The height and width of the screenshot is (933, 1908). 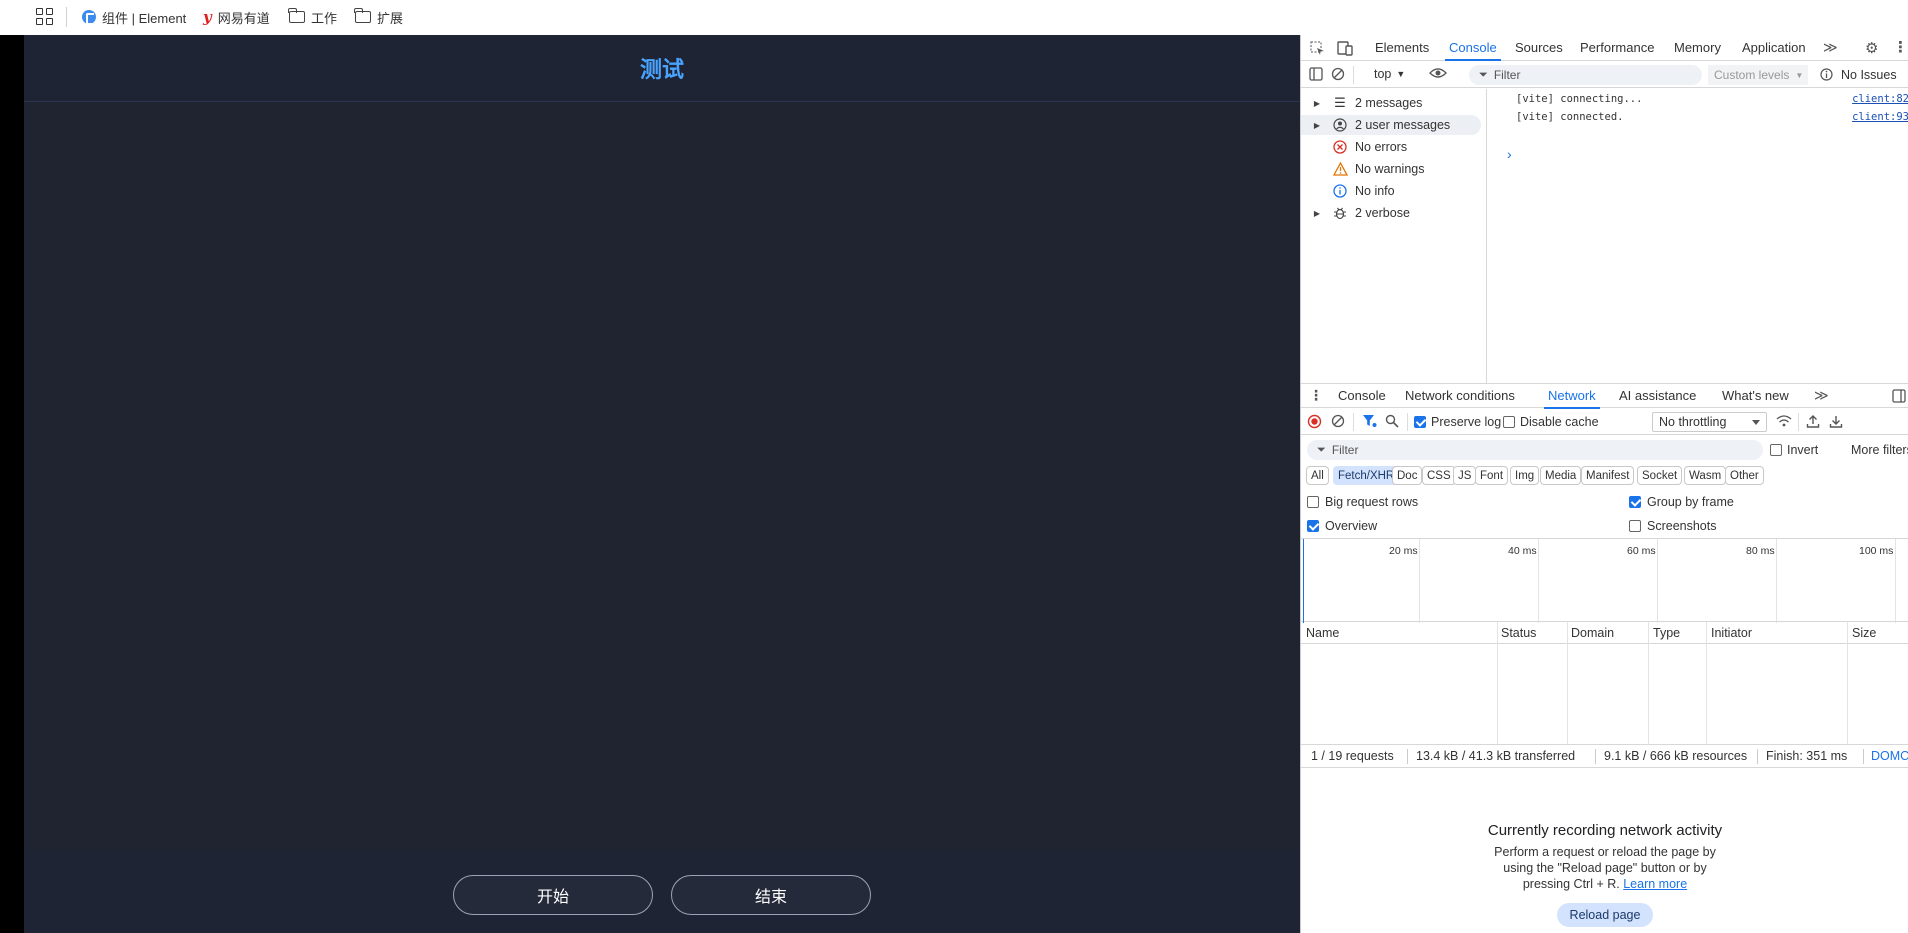 What do you see at coordinates (1585, 75) in the screenshot?
I see `console-filter-input: ⏷ Filter` at bounding box center [1585, 75].